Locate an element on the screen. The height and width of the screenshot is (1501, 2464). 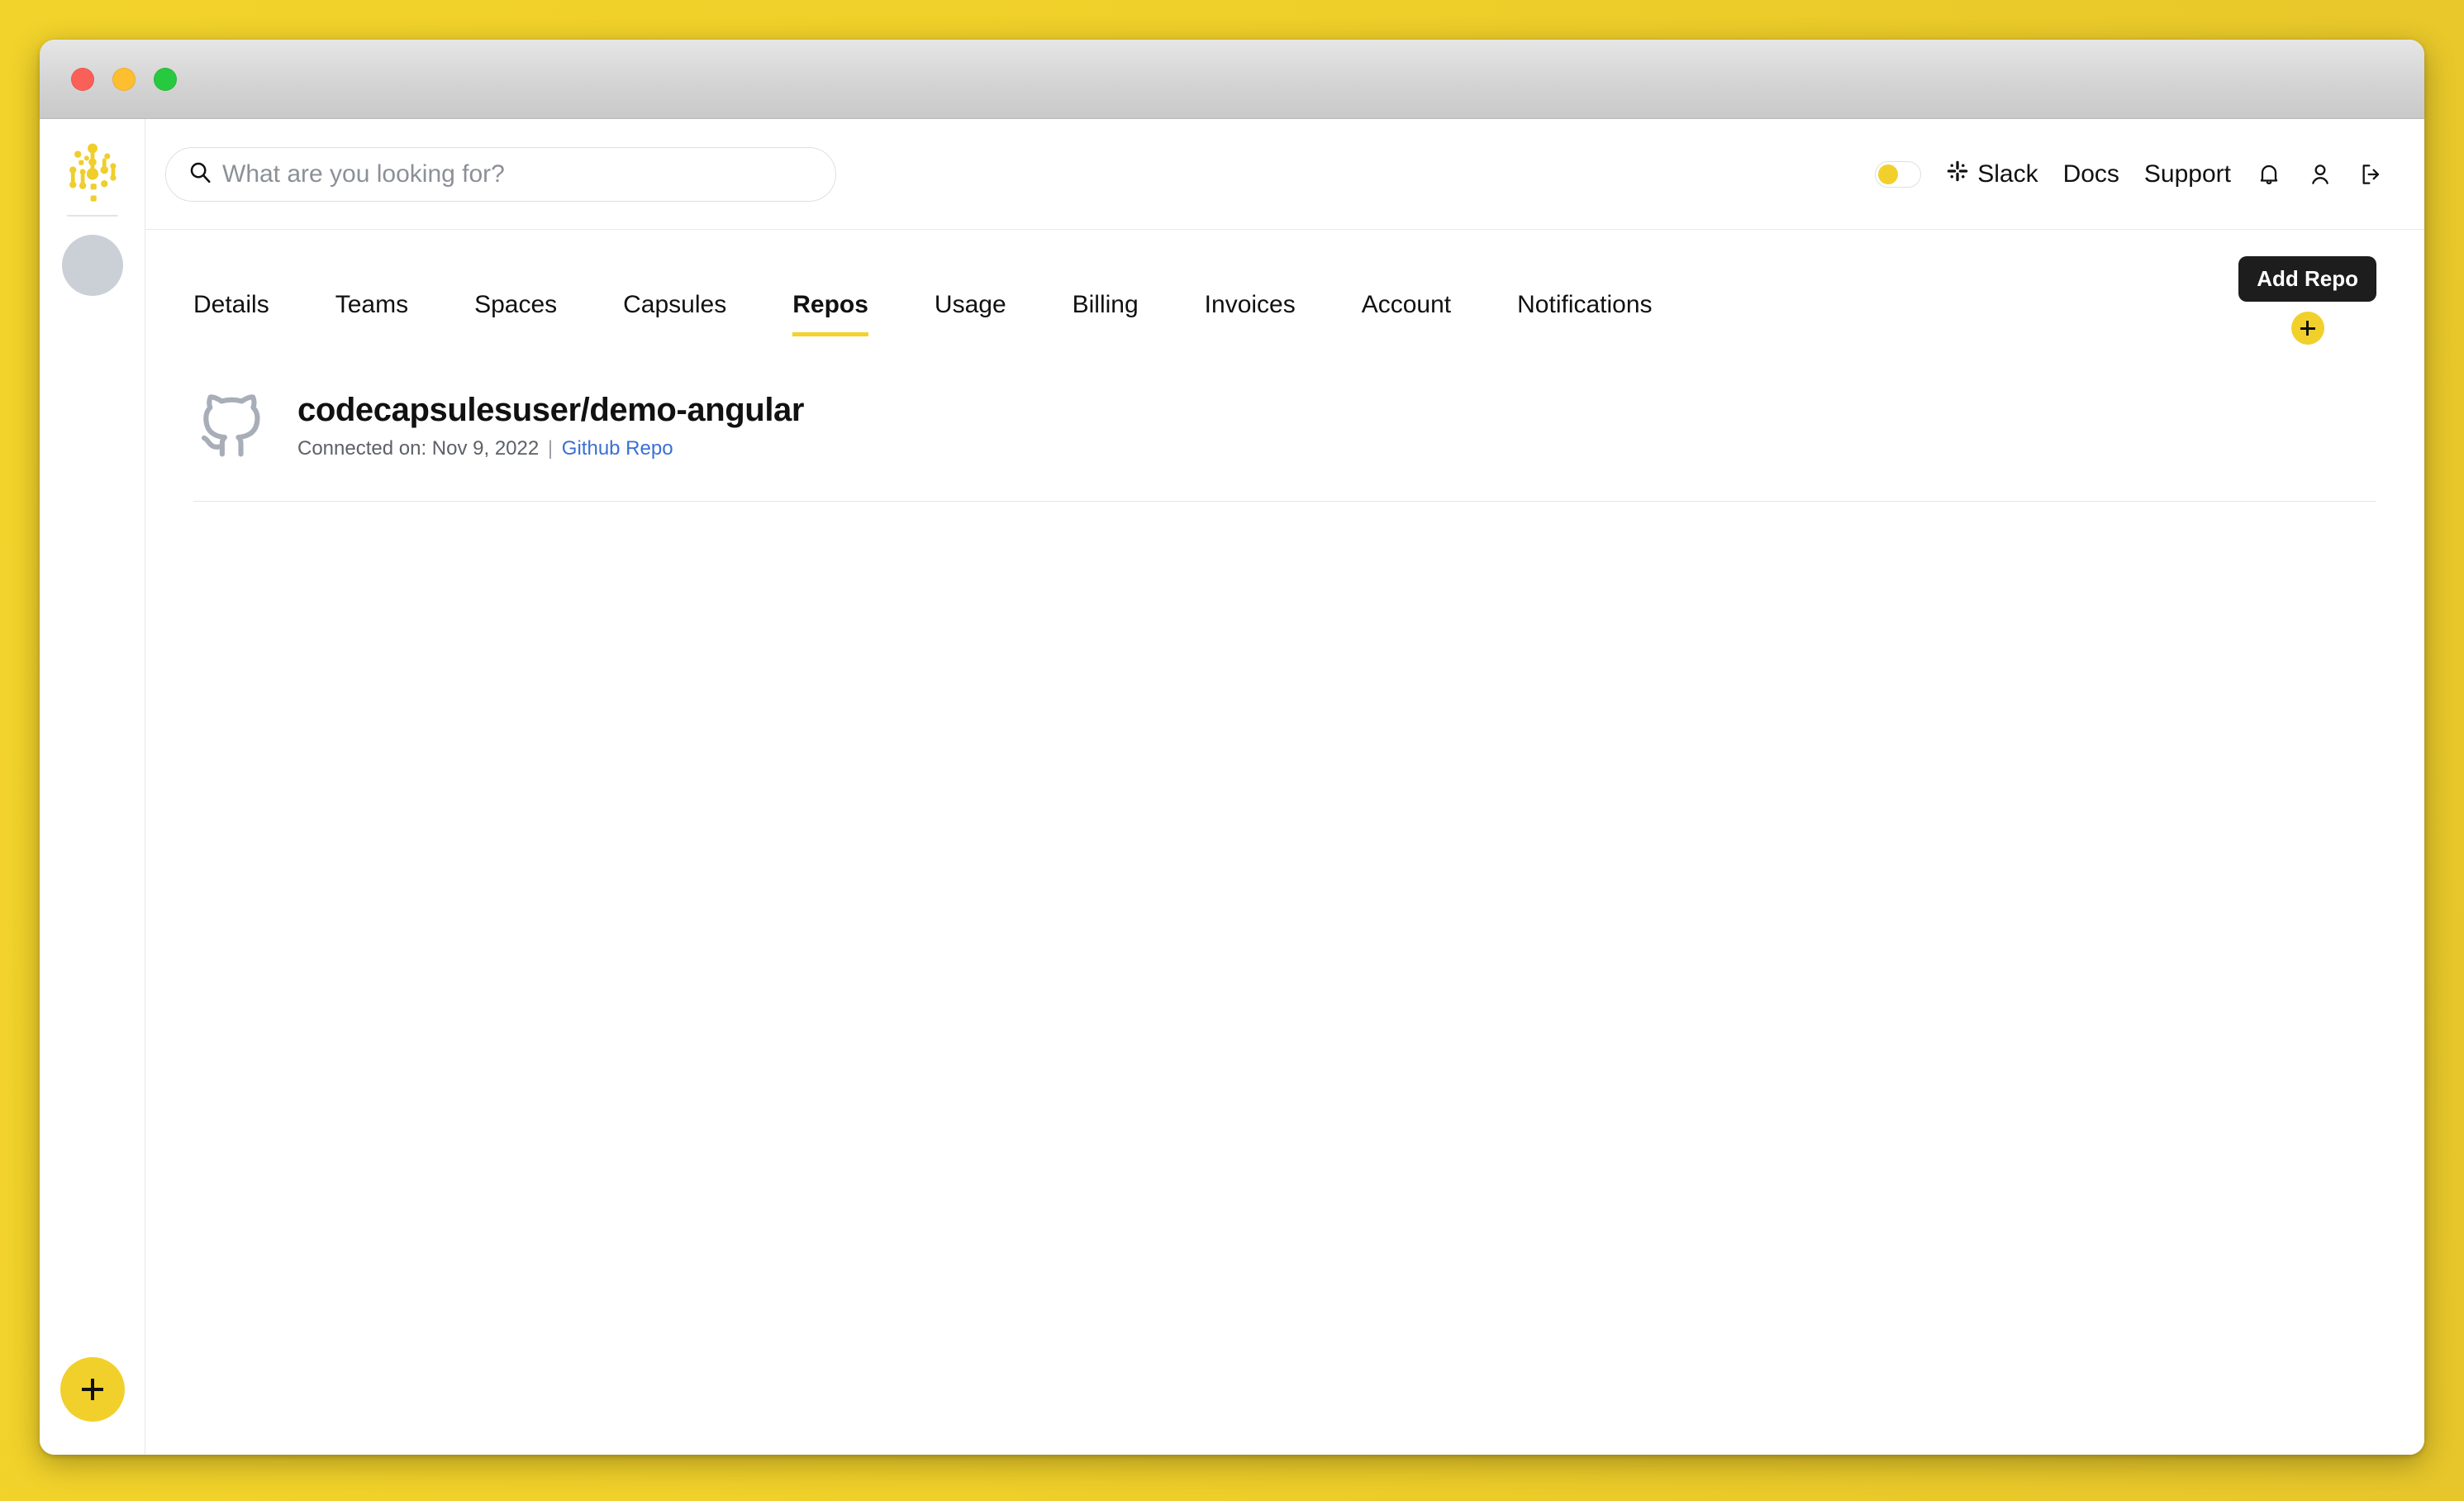
support-label: Support is located at coordinates (2187, 174).